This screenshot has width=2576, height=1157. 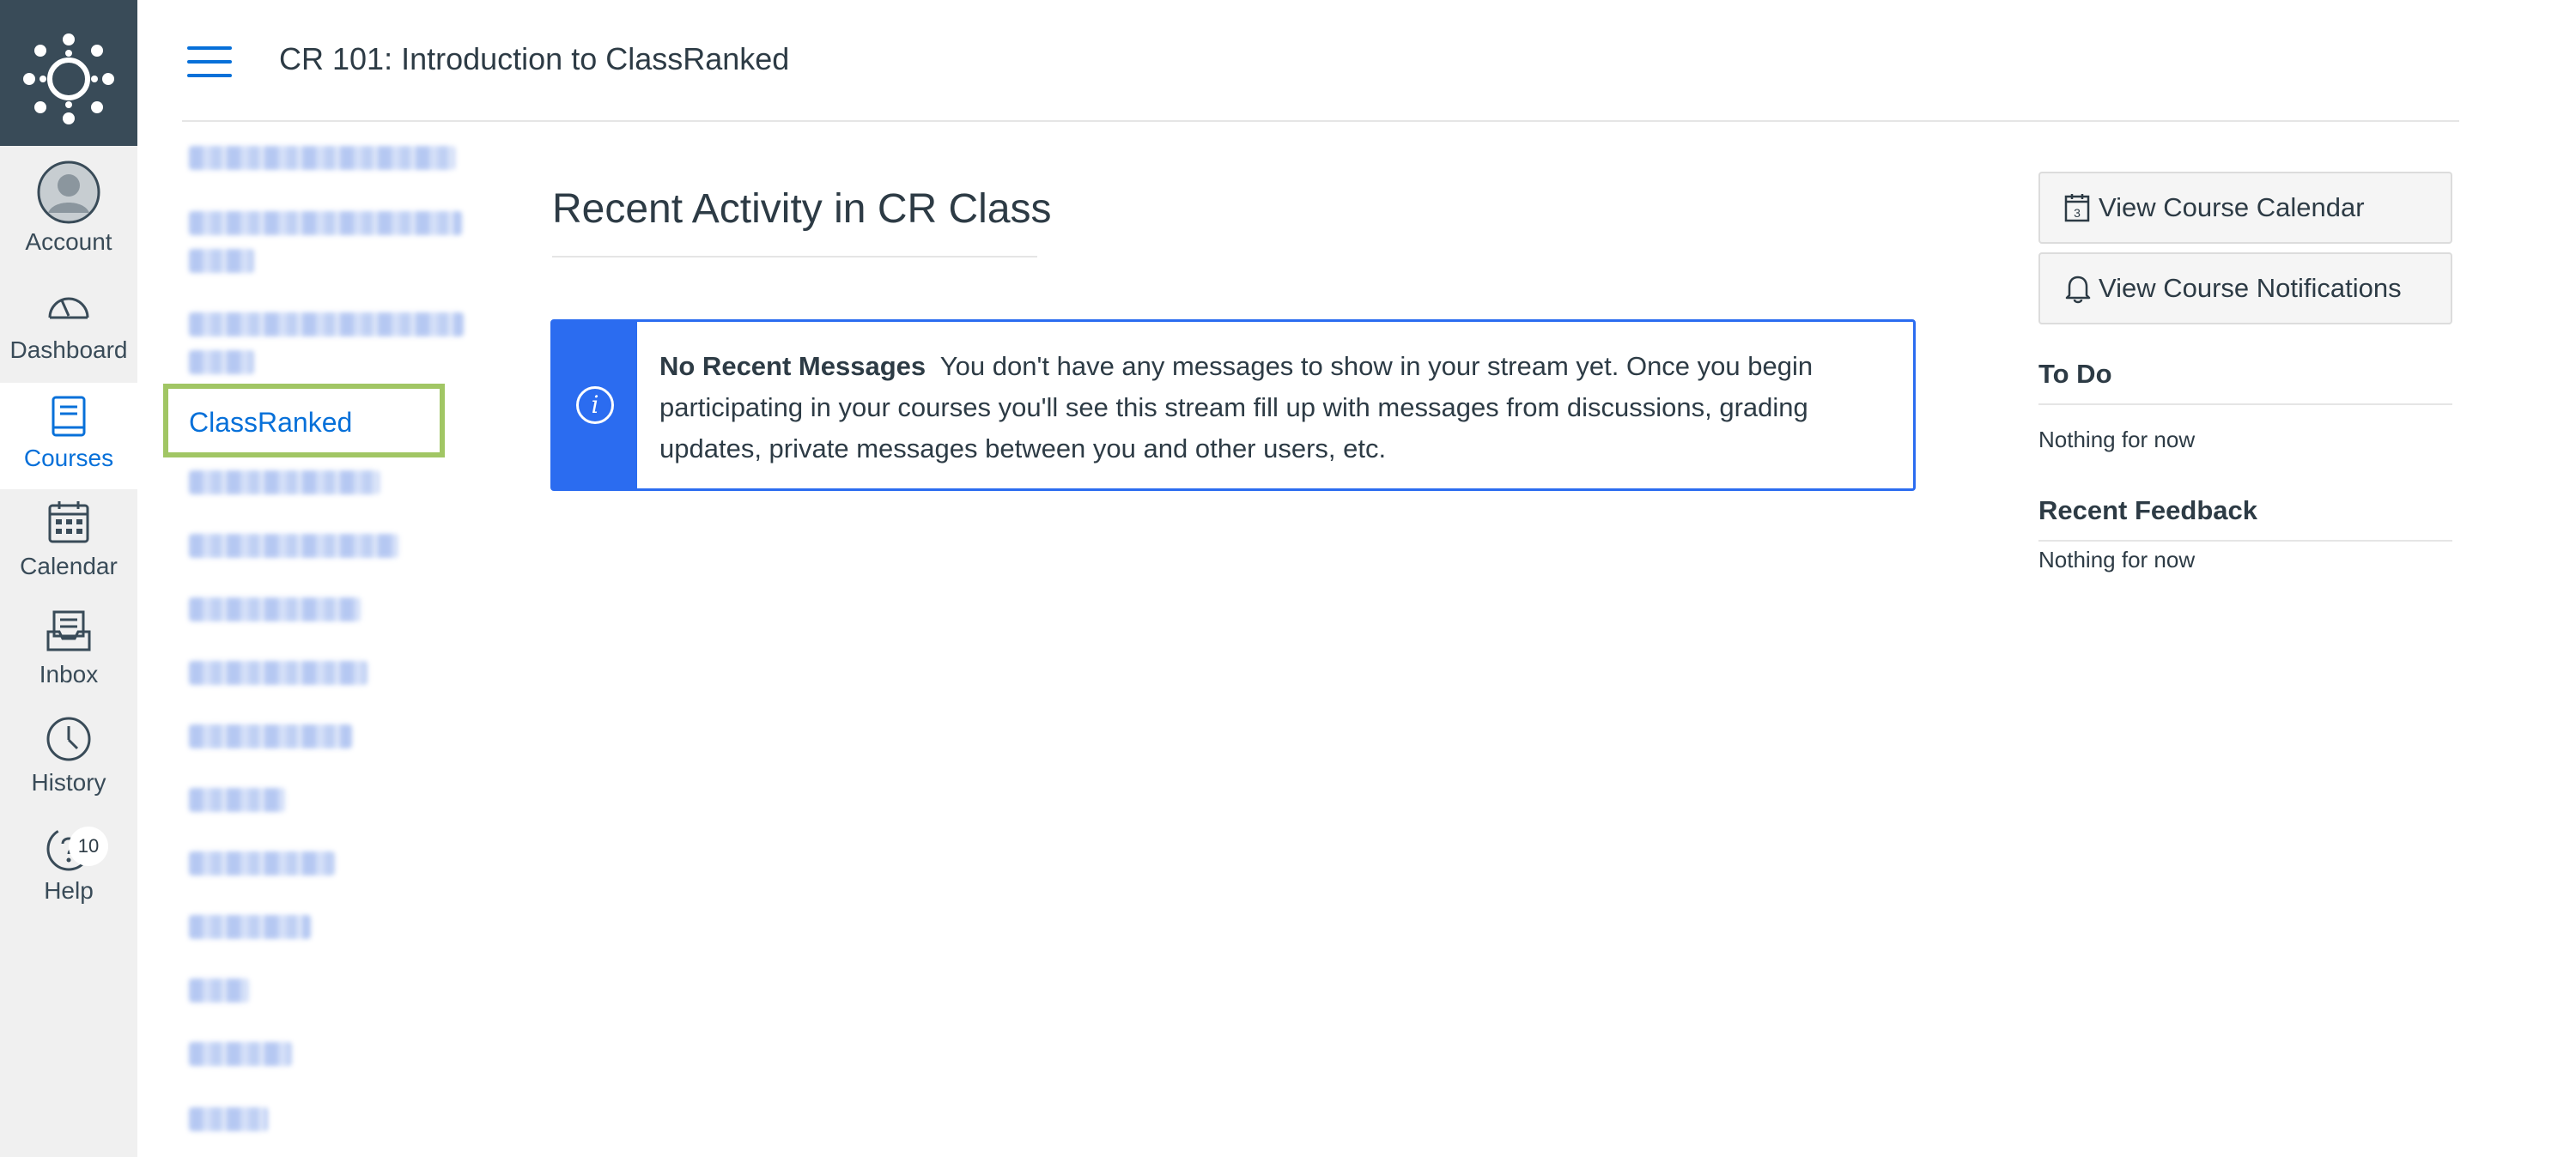 What do you see at coordinates (2078, 292) in the screenshot?
I see `bell-icon` at bounding box center [2078, 292].